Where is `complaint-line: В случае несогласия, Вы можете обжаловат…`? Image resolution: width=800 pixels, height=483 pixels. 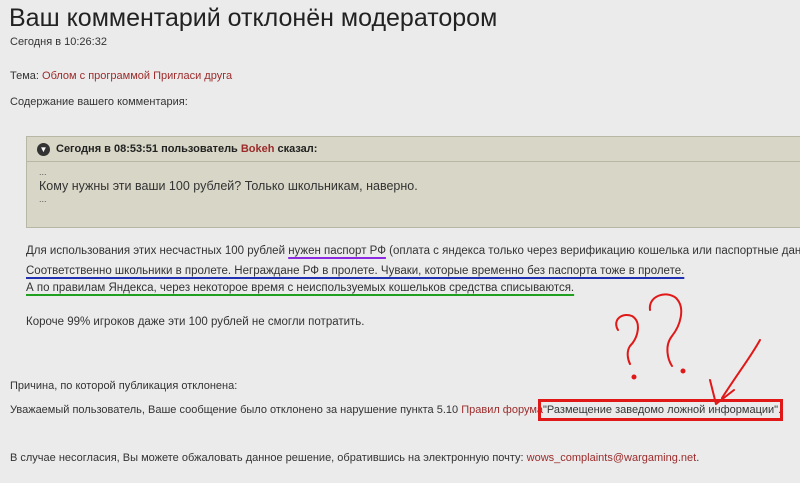 complaint-line: В случае несогласия, Вы можете обжаловат… is located at coordinates (354, 458).